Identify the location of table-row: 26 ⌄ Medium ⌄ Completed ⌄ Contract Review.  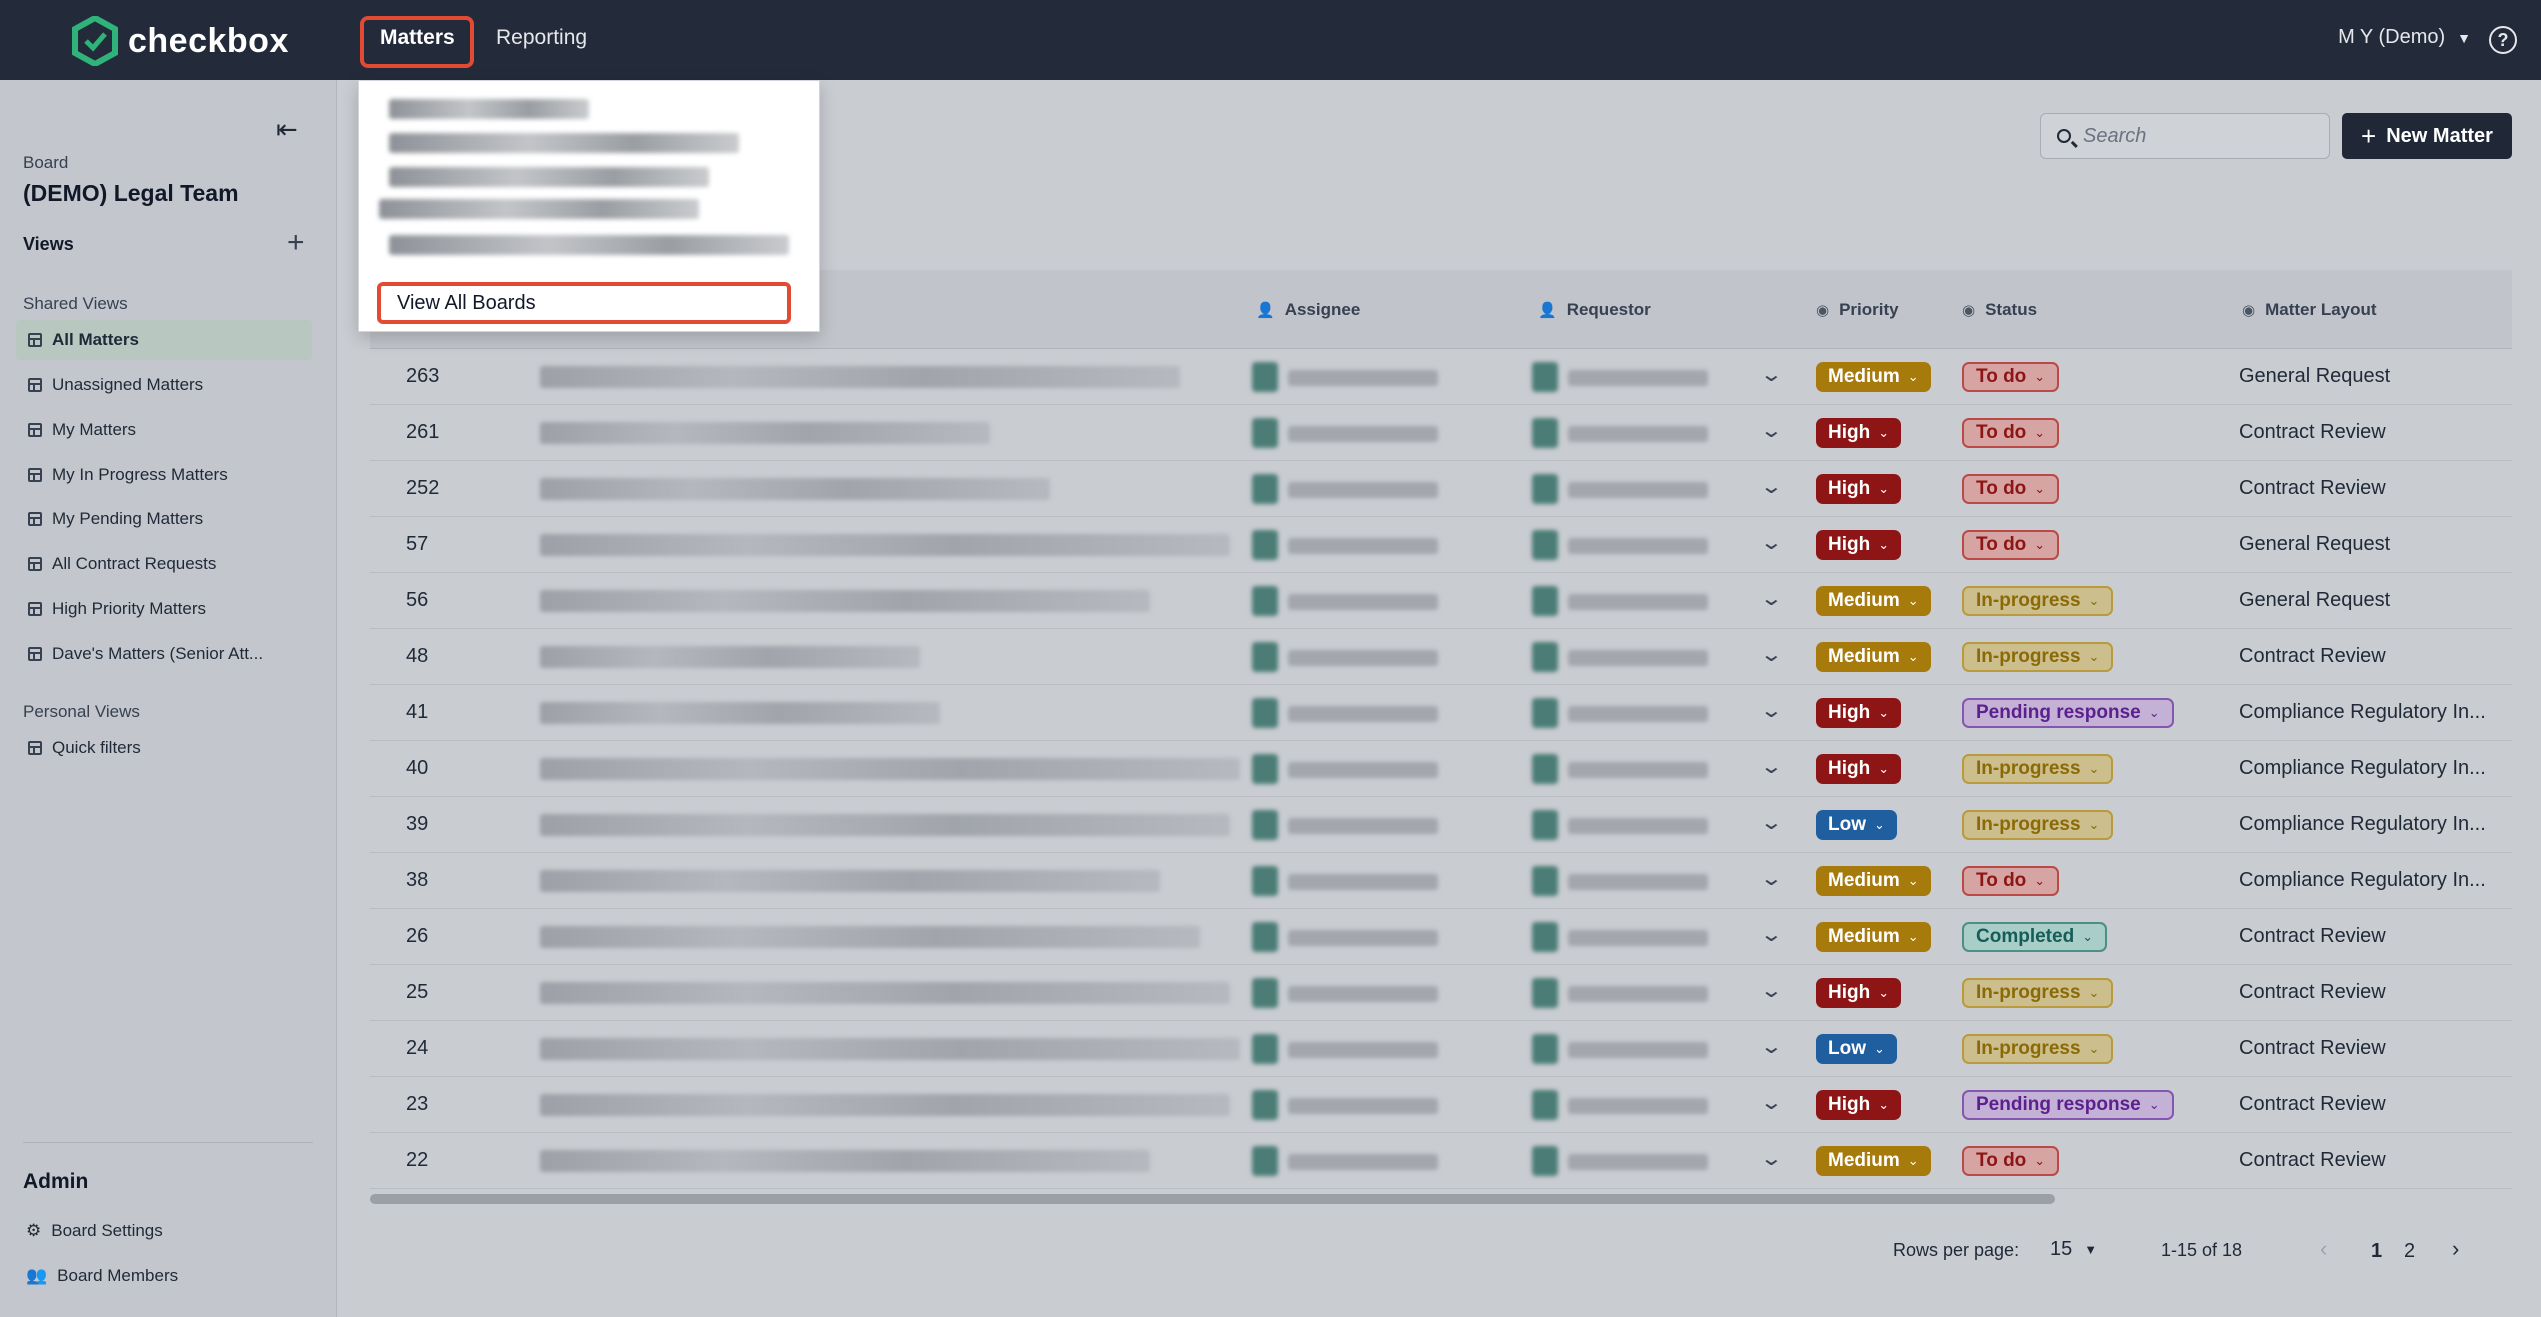
(1441, 936).